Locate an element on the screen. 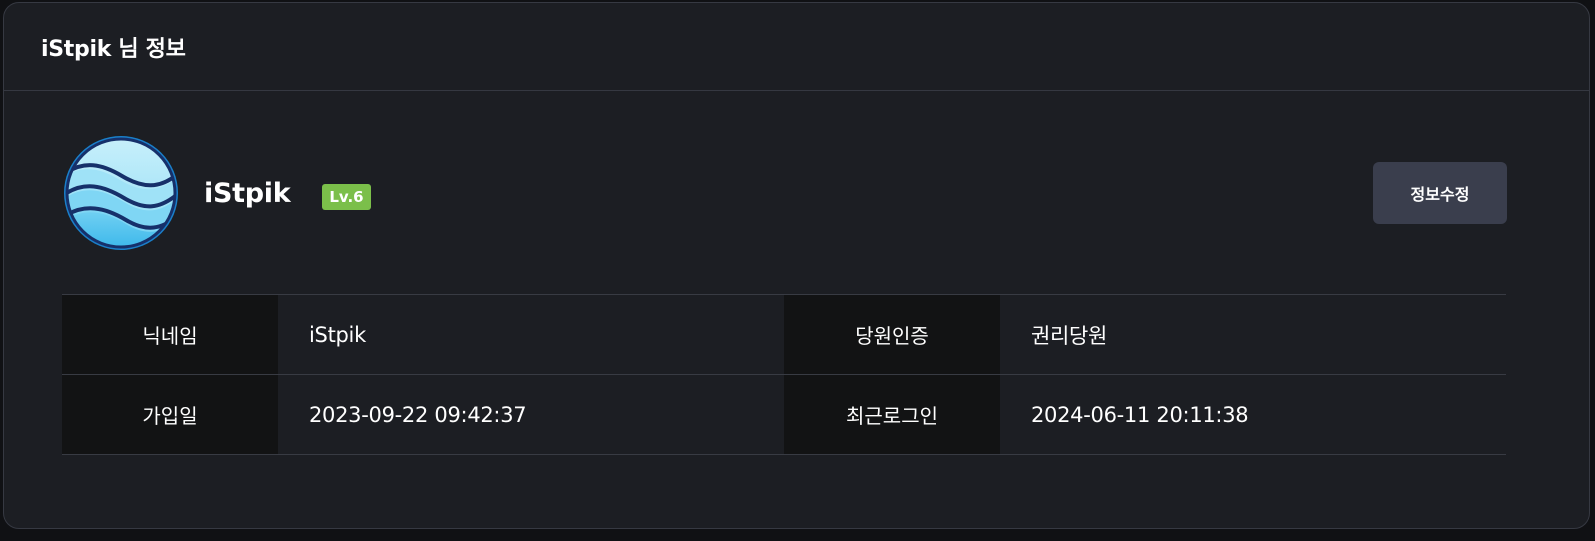 Image resolution: width=1595 pixels, height=541 pixels. nickname-label: 닉네임 is located at coordinates (170, 334).